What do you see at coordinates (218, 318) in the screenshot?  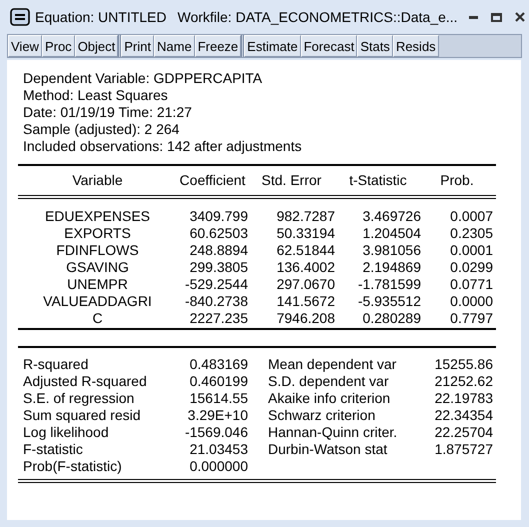 I see `table-cell-text: 2227.235` at bounding box center [218, 318].